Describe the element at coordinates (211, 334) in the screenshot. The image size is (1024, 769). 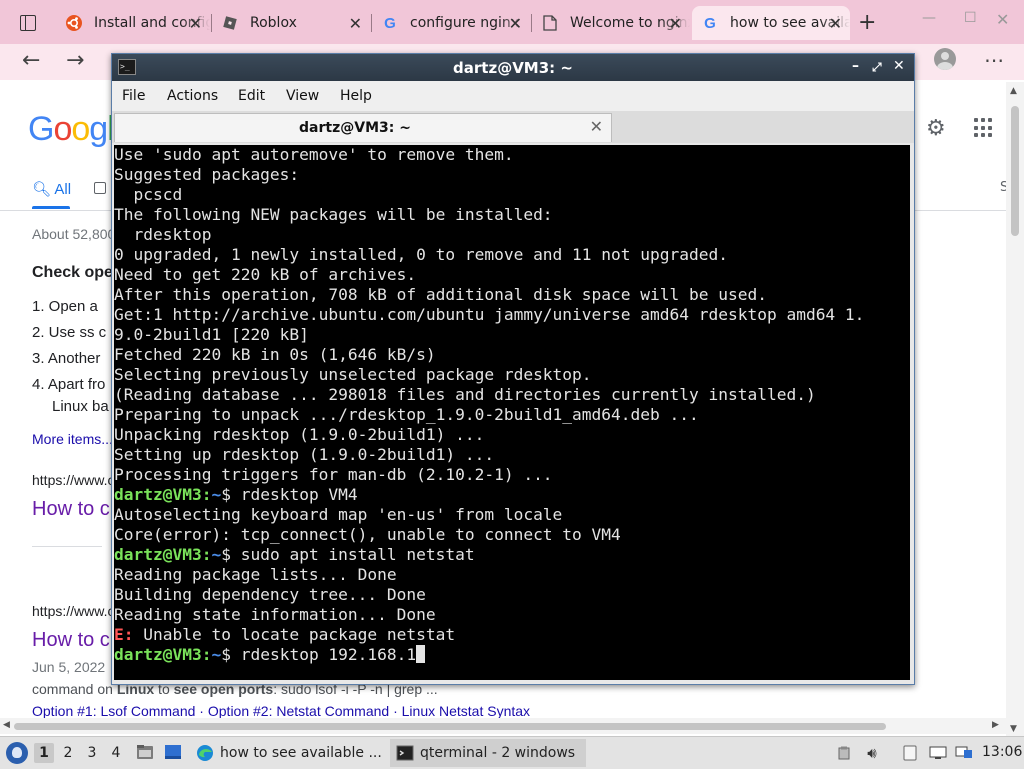
I see `output-text: 9.0-2build1 [220 kB]` at that location.